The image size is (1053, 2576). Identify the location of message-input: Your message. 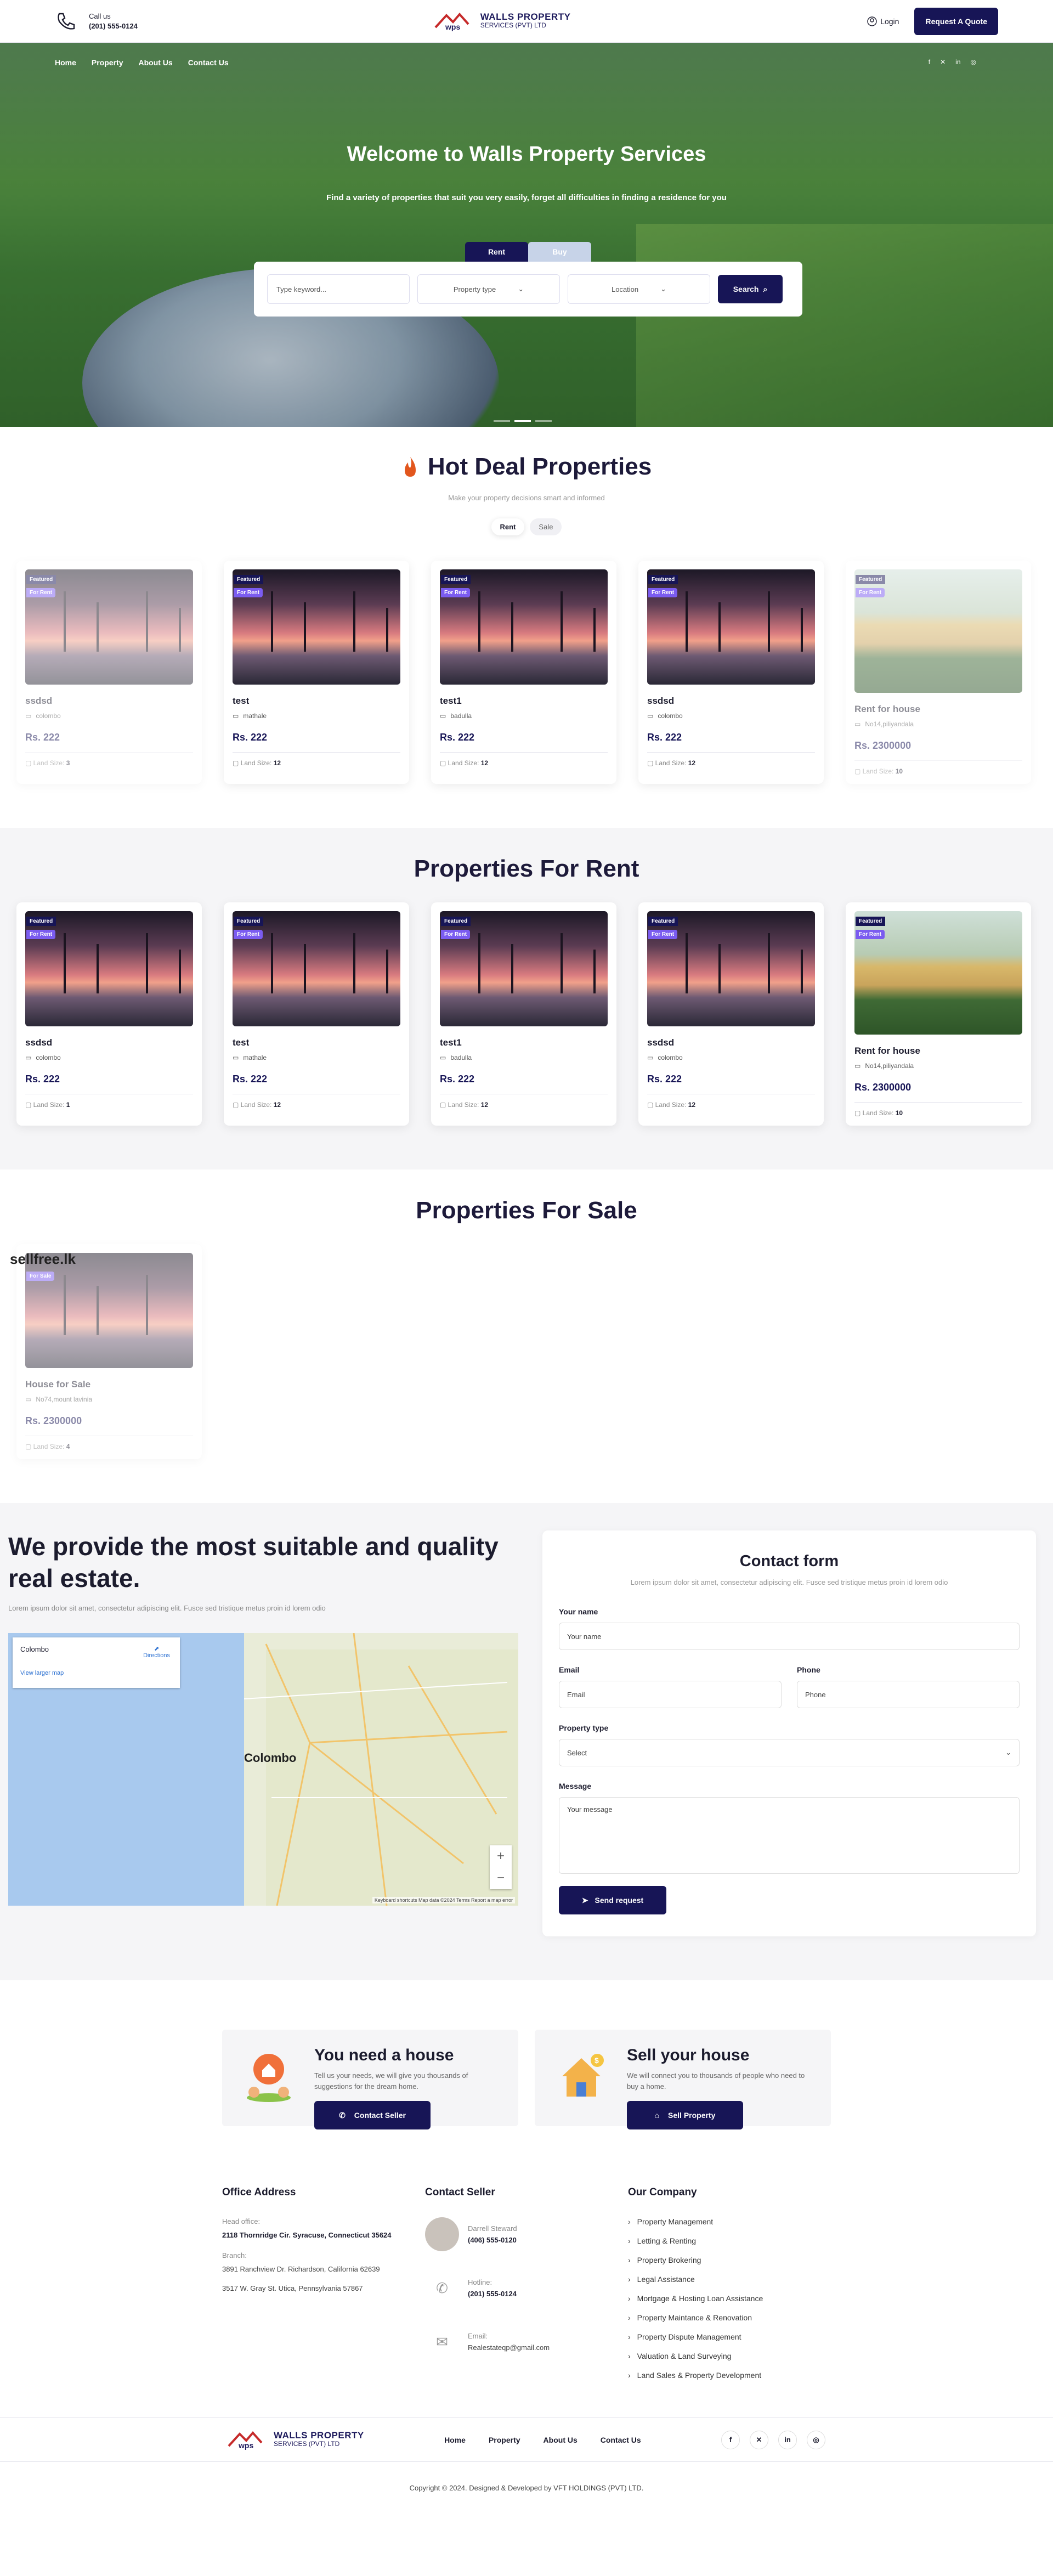
(789, 1835).